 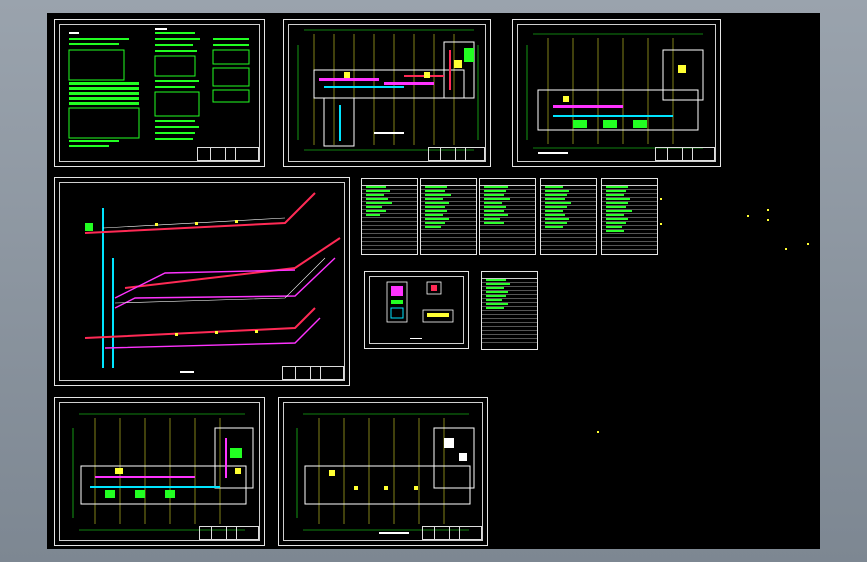 What do you see at coordinates (420, 310) in the screenshot?
I see `detail-drawing` at bounding box center [420, 310].